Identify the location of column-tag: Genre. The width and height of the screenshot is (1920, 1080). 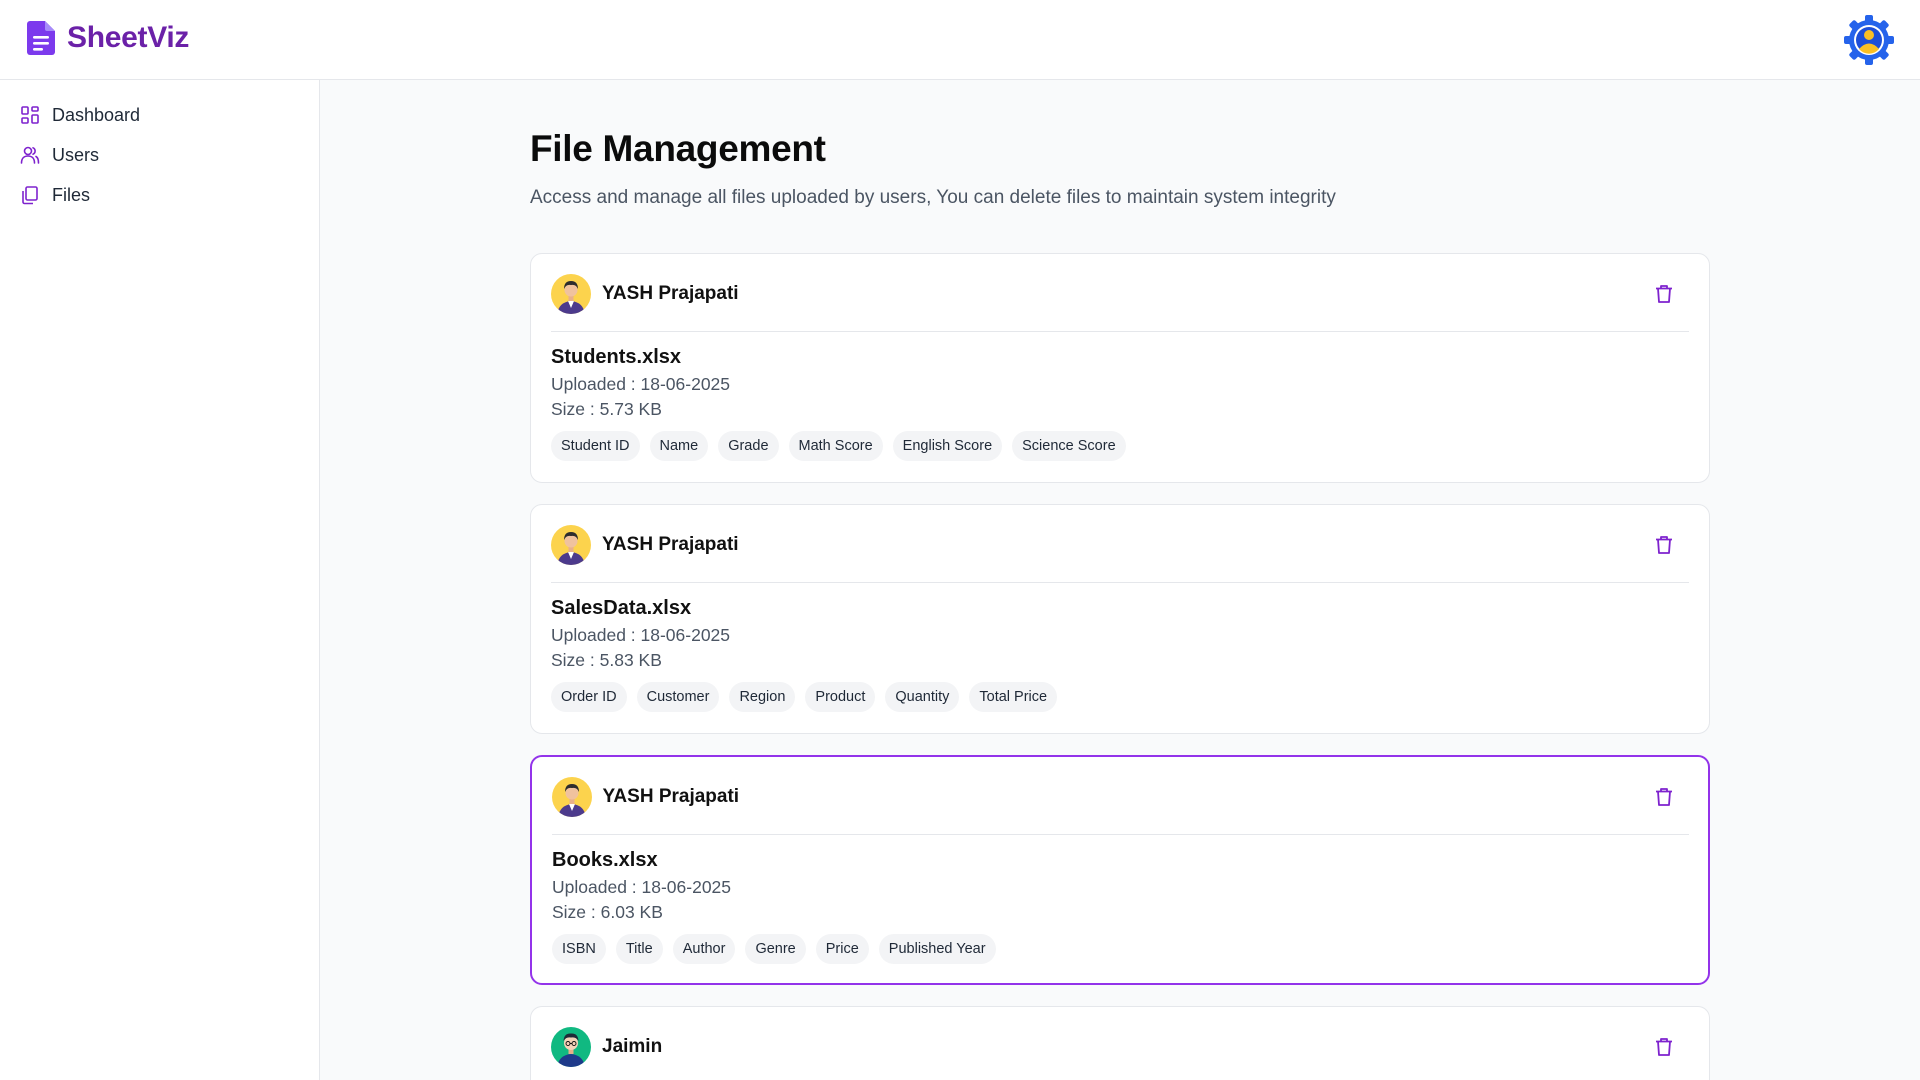
(775, 949).